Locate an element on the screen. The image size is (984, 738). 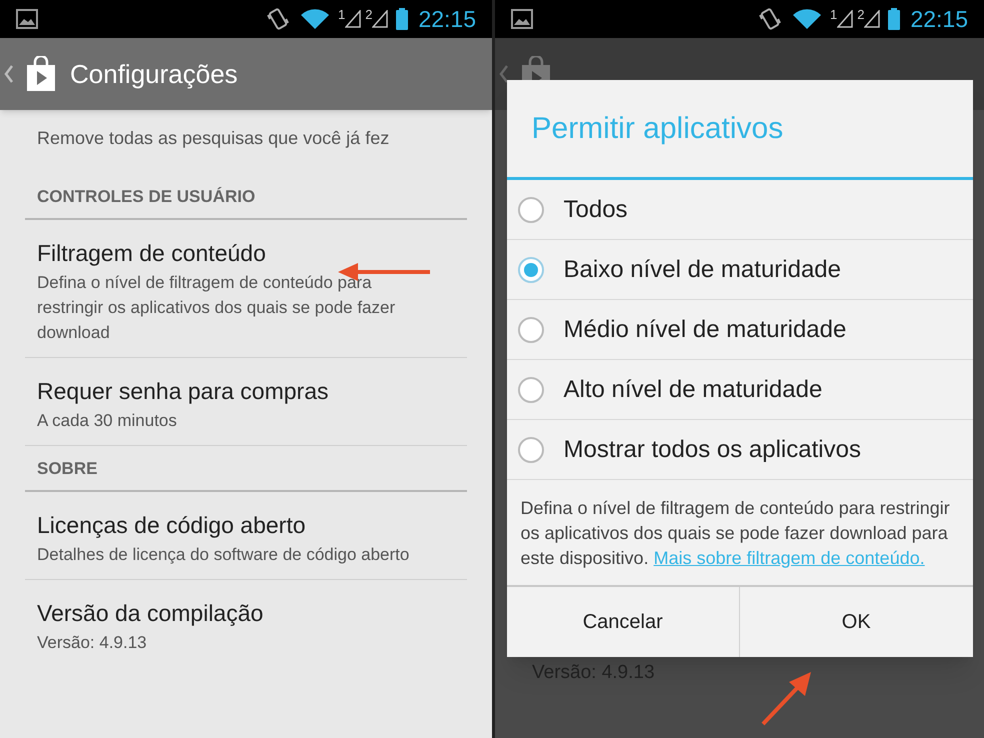
dialog-description: Defina o nível de filtragem de conteúdo para restringir os aplicativos dos quais se pode fazer download para este dispositivo. Mais sobre filtragem de conteúdo. is located at coordinates (735, 533).